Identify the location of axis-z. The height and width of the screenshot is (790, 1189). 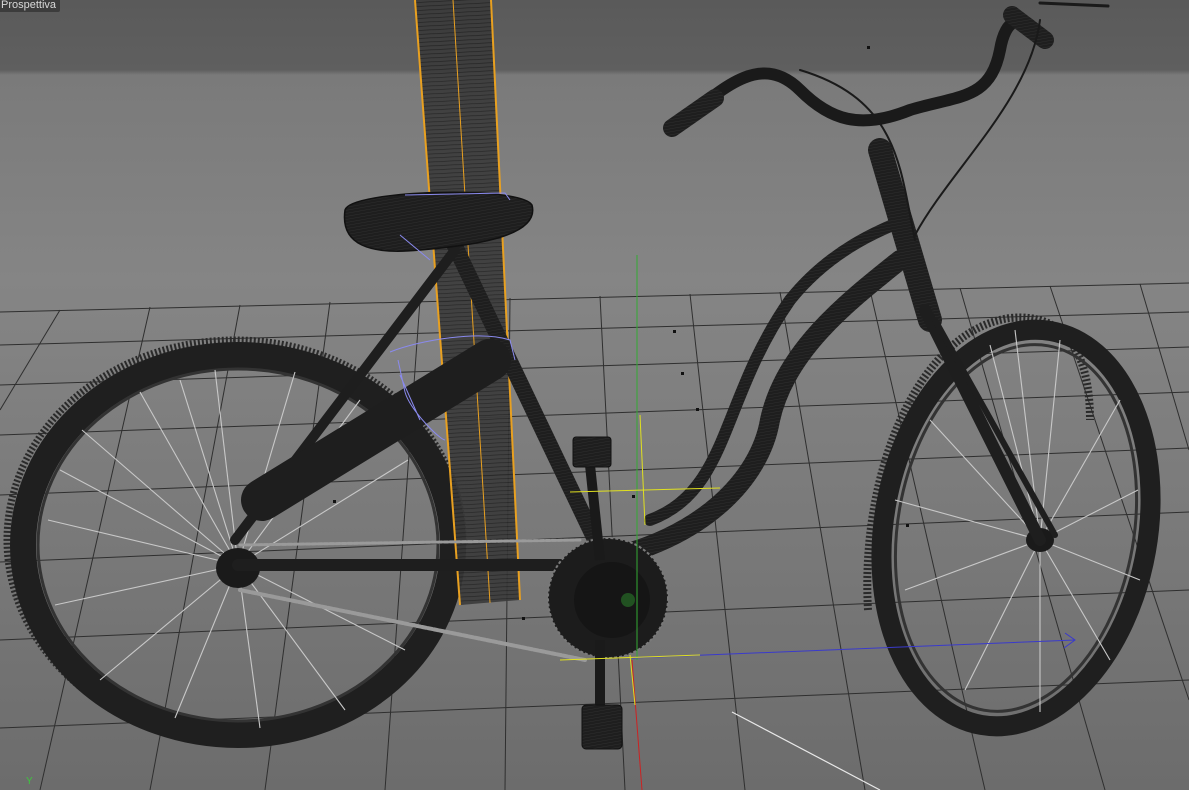
(637, 724).